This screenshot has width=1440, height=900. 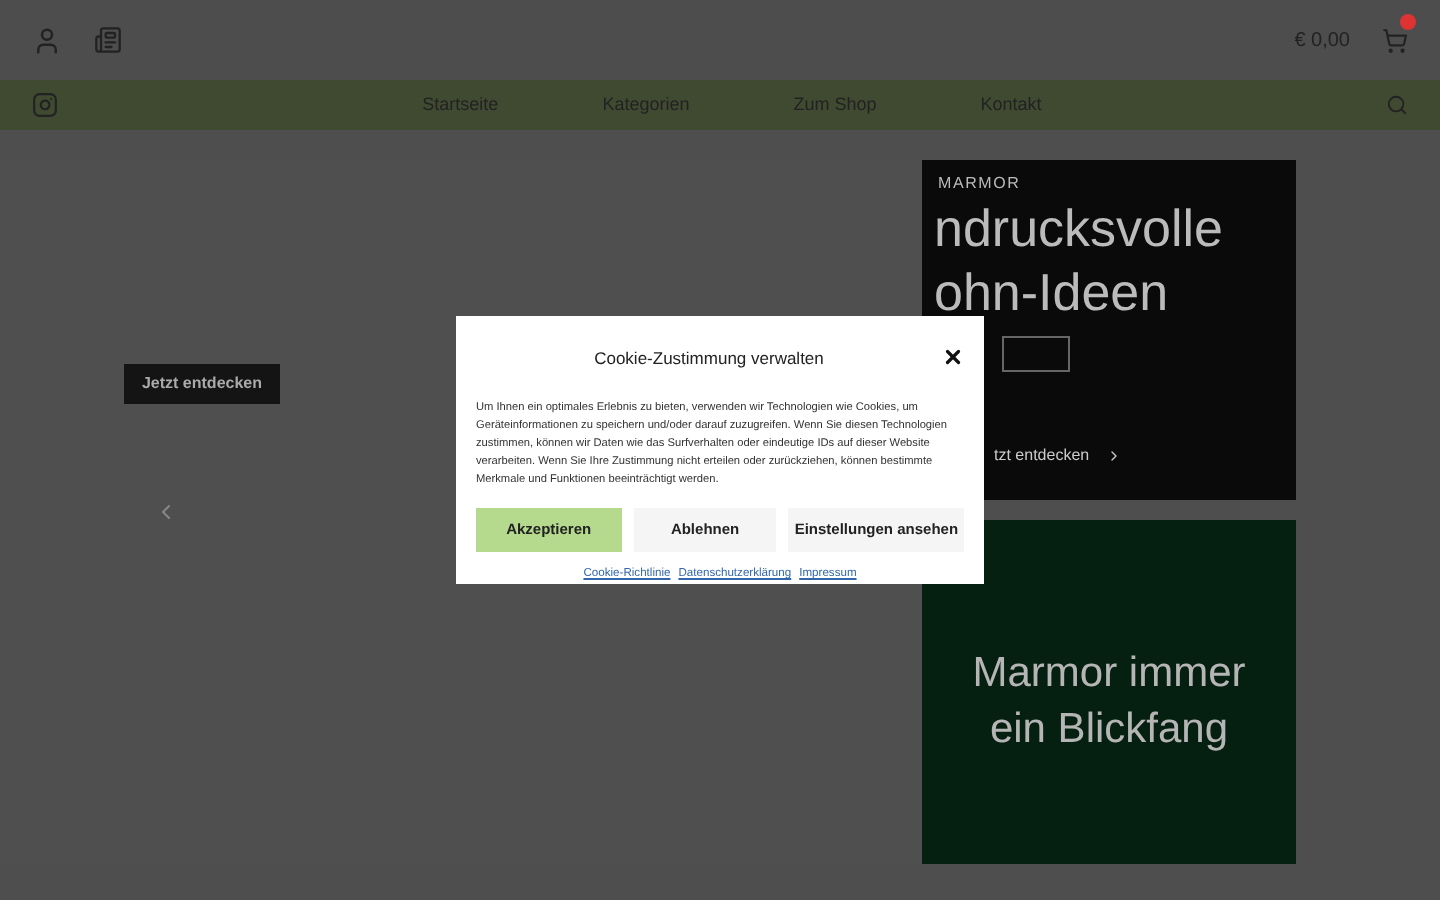 I want to click on promo-label: MARMOR, so click(x=979, y=184).